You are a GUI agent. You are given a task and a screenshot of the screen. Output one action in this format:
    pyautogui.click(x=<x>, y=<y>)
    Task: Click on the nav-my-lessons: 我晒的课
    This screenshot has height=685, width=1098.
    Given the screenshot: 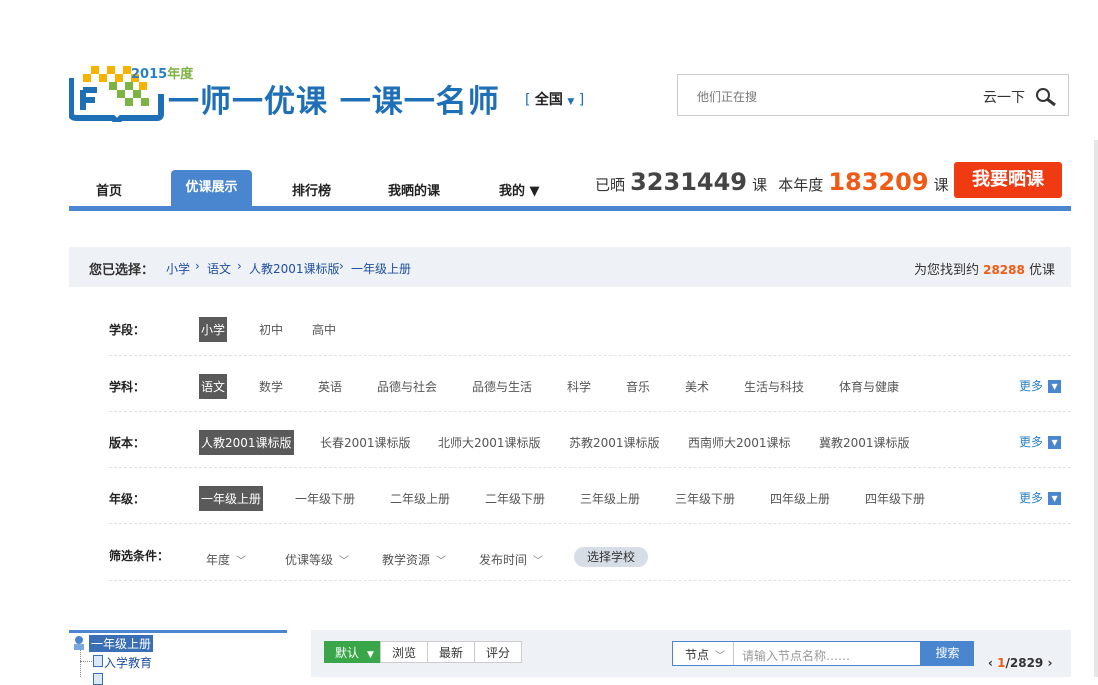 What is the action you would take?
    pyautogui.click(x=414, y=189)
    